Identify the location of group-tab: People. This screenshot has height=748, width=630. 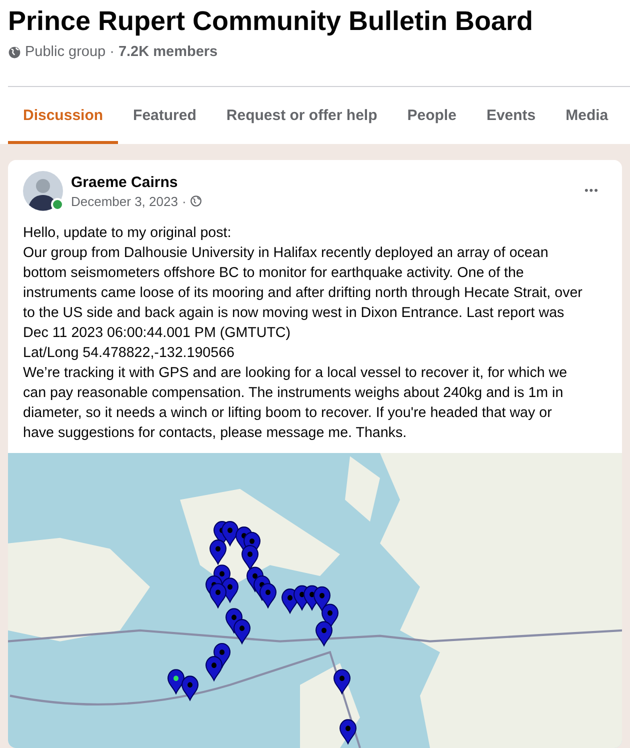
(432, 115).